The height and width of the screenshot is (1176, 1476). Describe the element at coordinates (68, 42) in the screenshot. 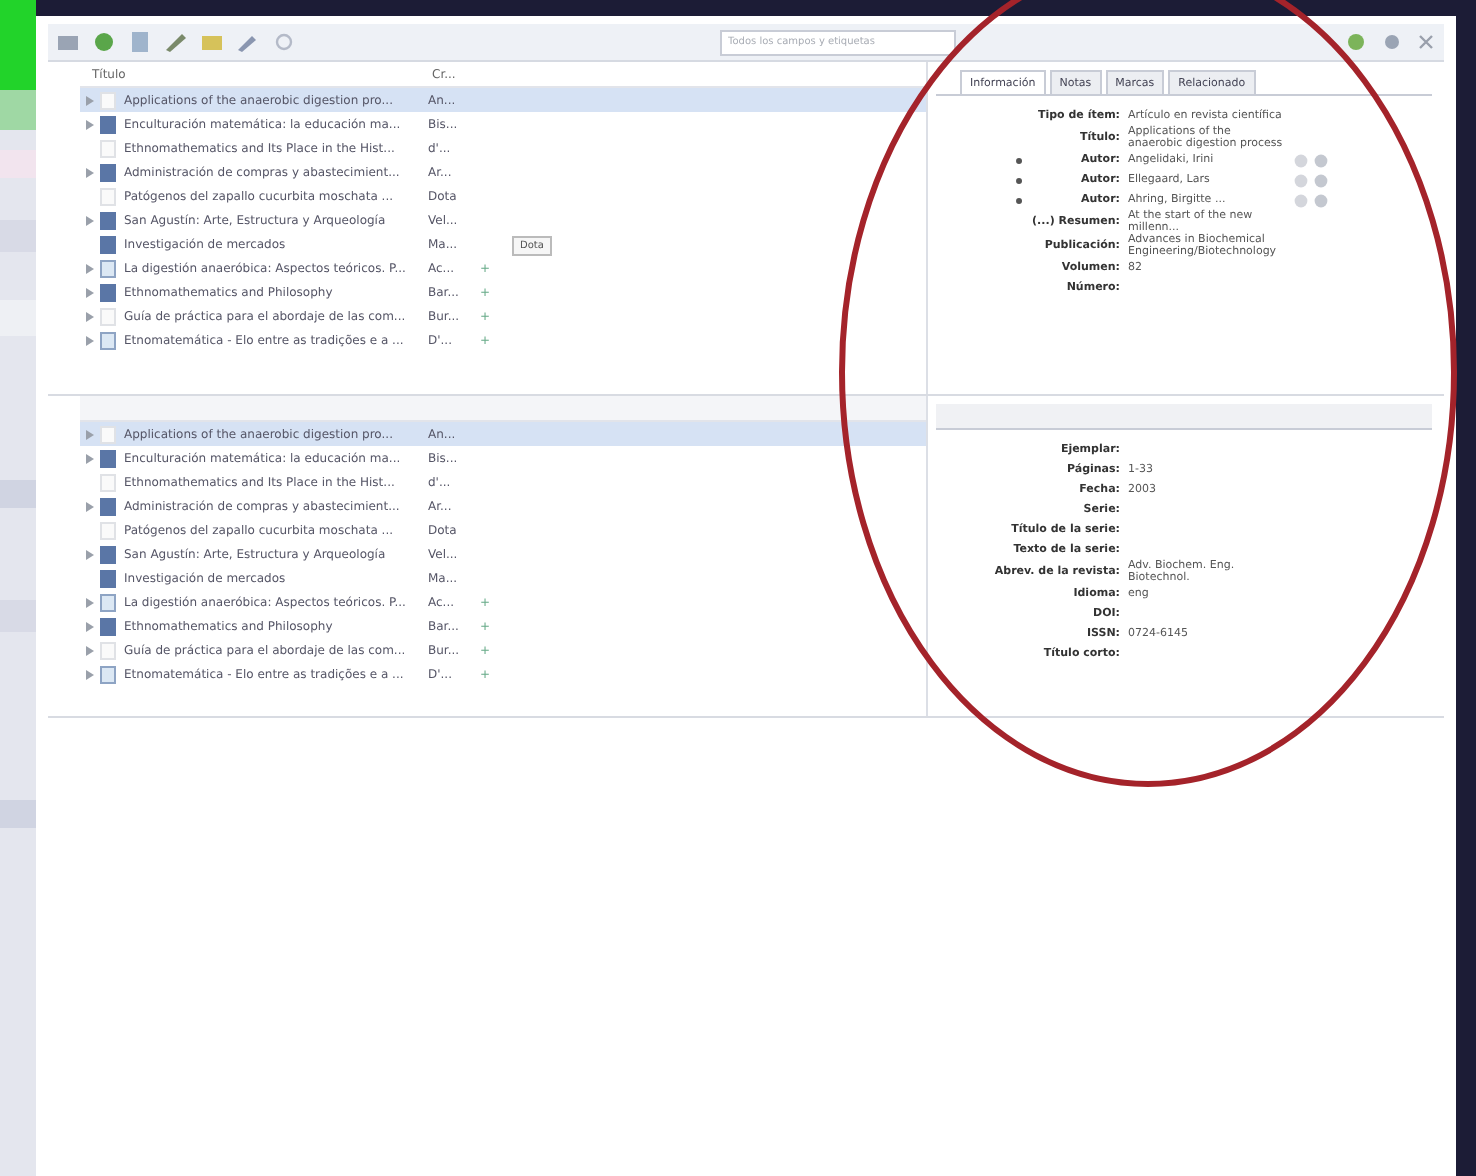

I see `folder-icon` at that location.